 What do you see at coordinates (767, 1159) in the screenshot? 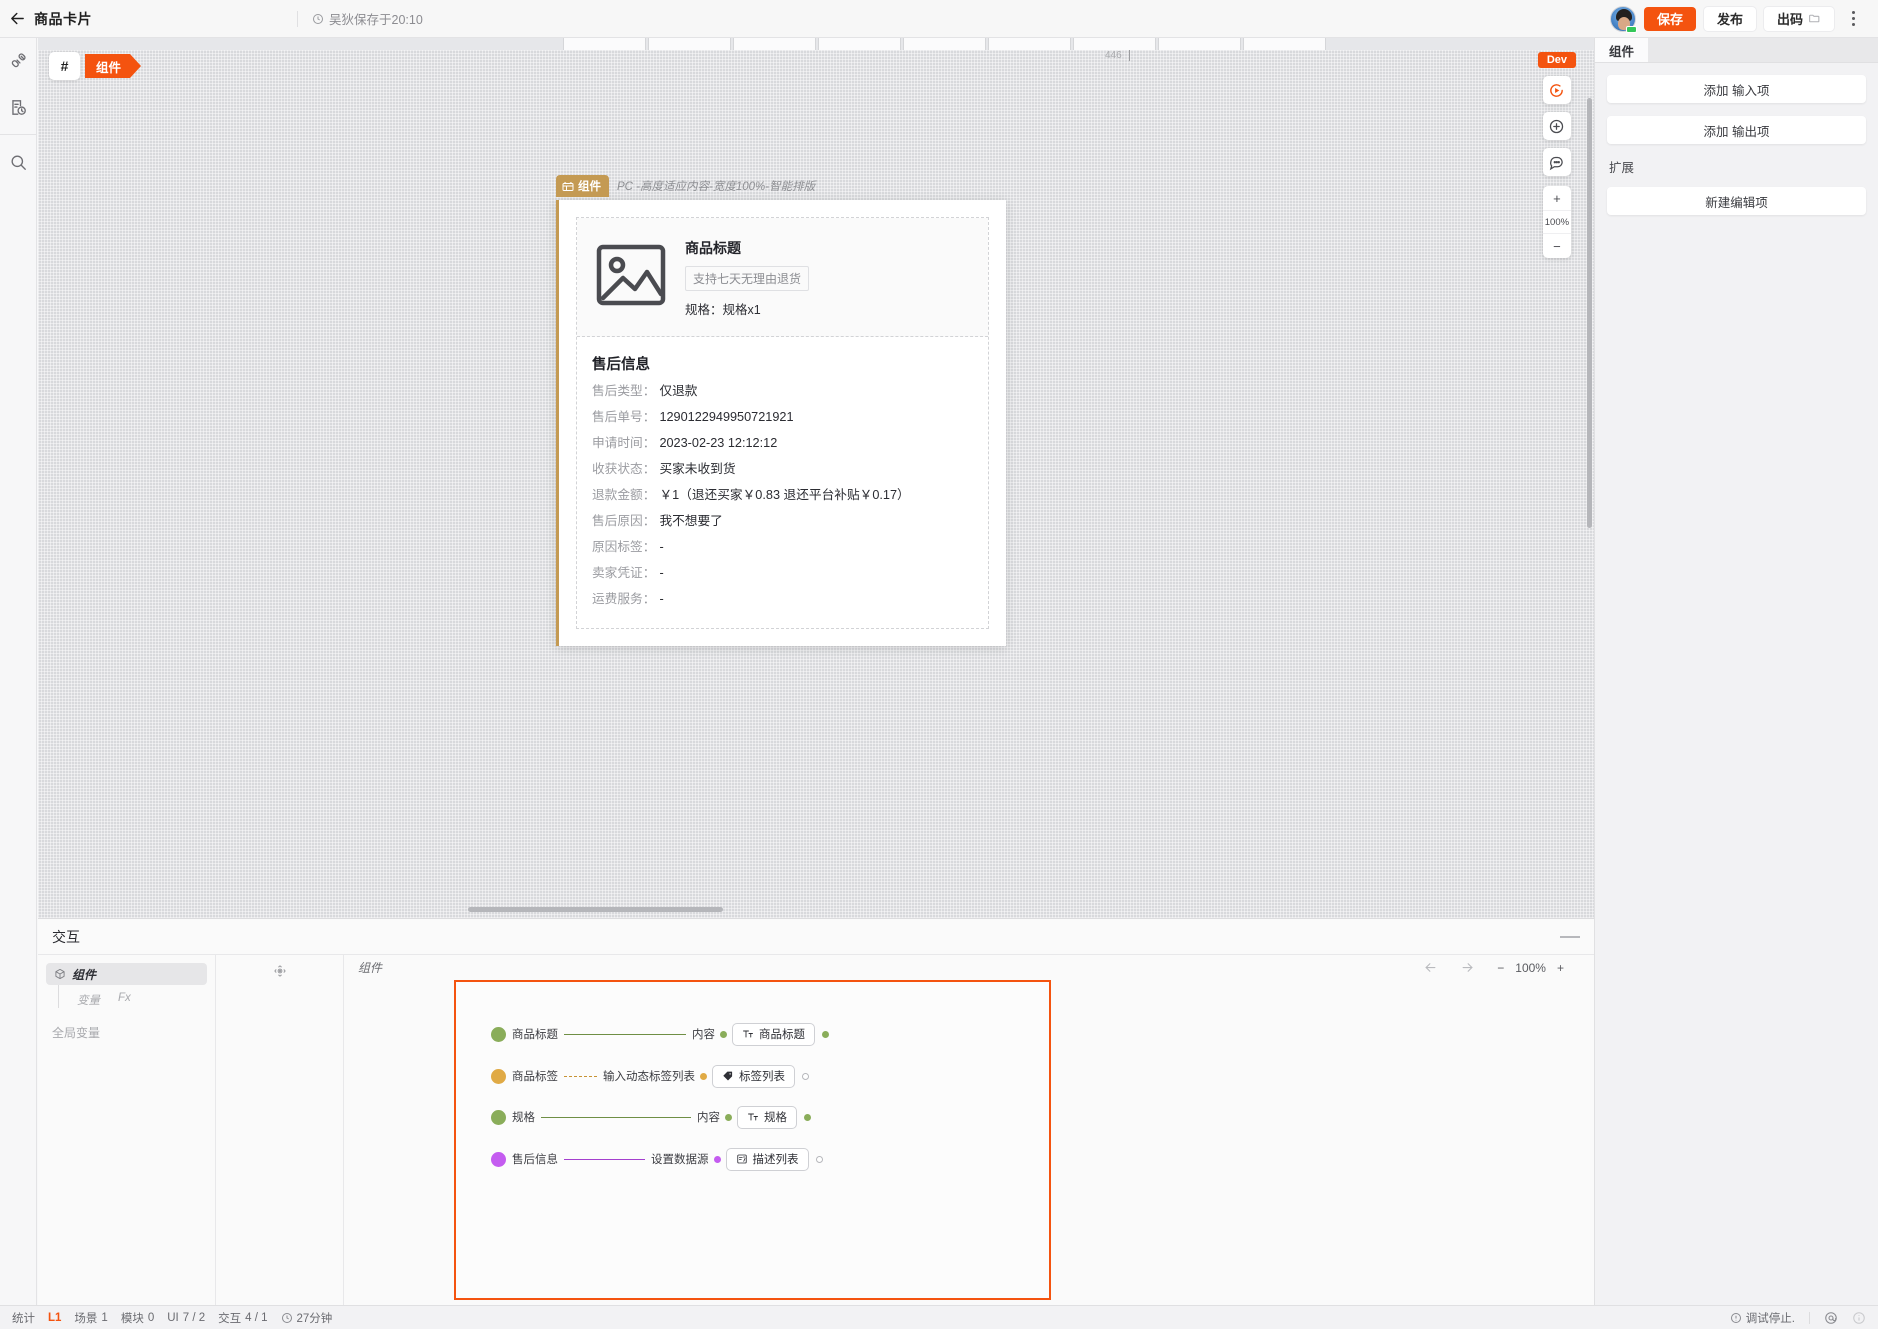
I see `target-chip: 描述列表` at bounding box center [767, 1159].